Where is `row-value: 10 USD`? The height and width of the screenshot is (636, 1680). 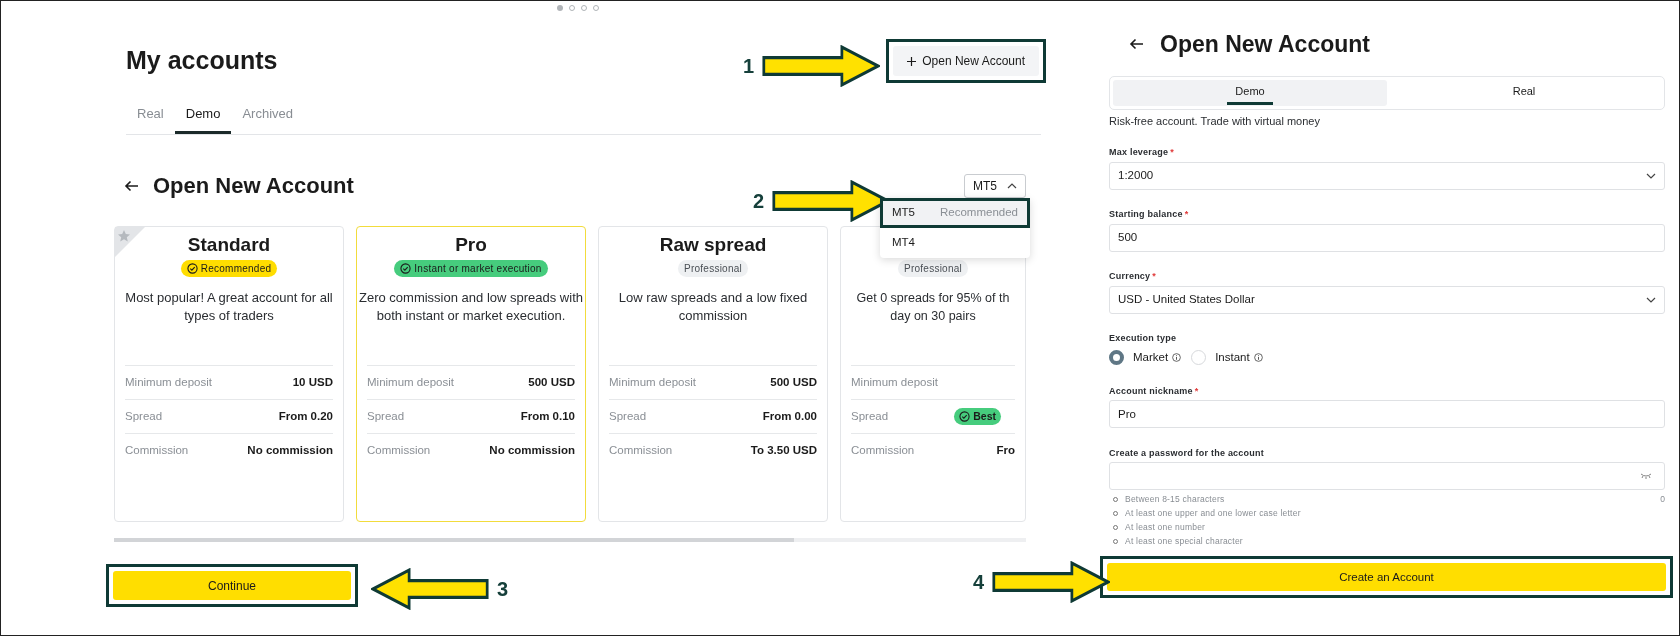 row-value: 10 USD is located at coordinates (312, 382).